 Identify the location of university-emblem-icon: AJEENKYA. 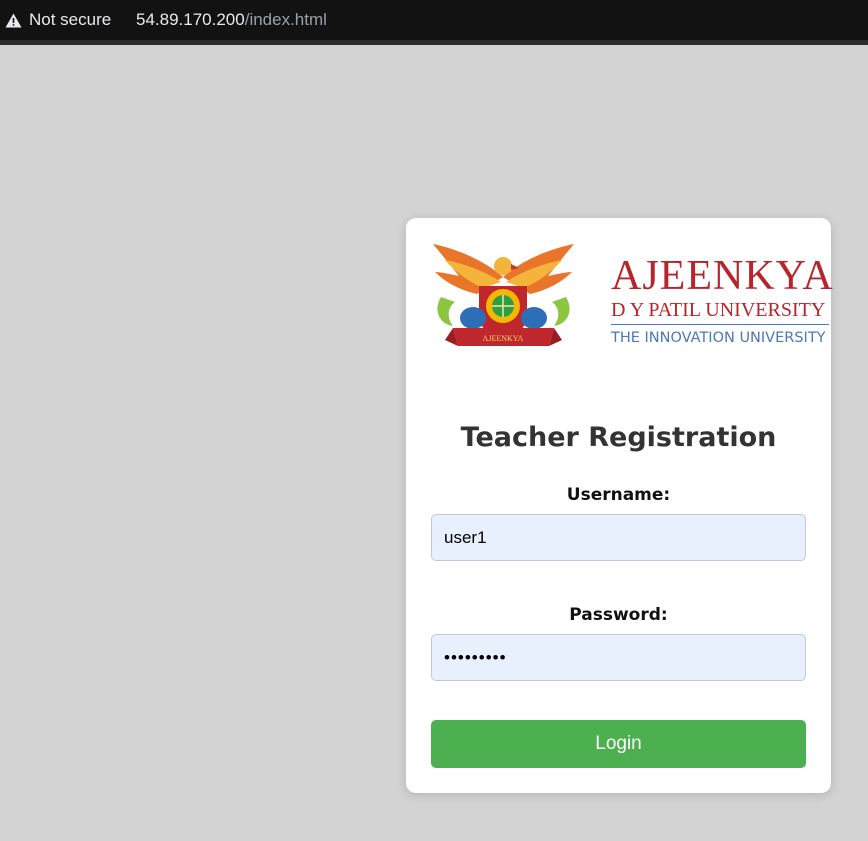
(503, 295).